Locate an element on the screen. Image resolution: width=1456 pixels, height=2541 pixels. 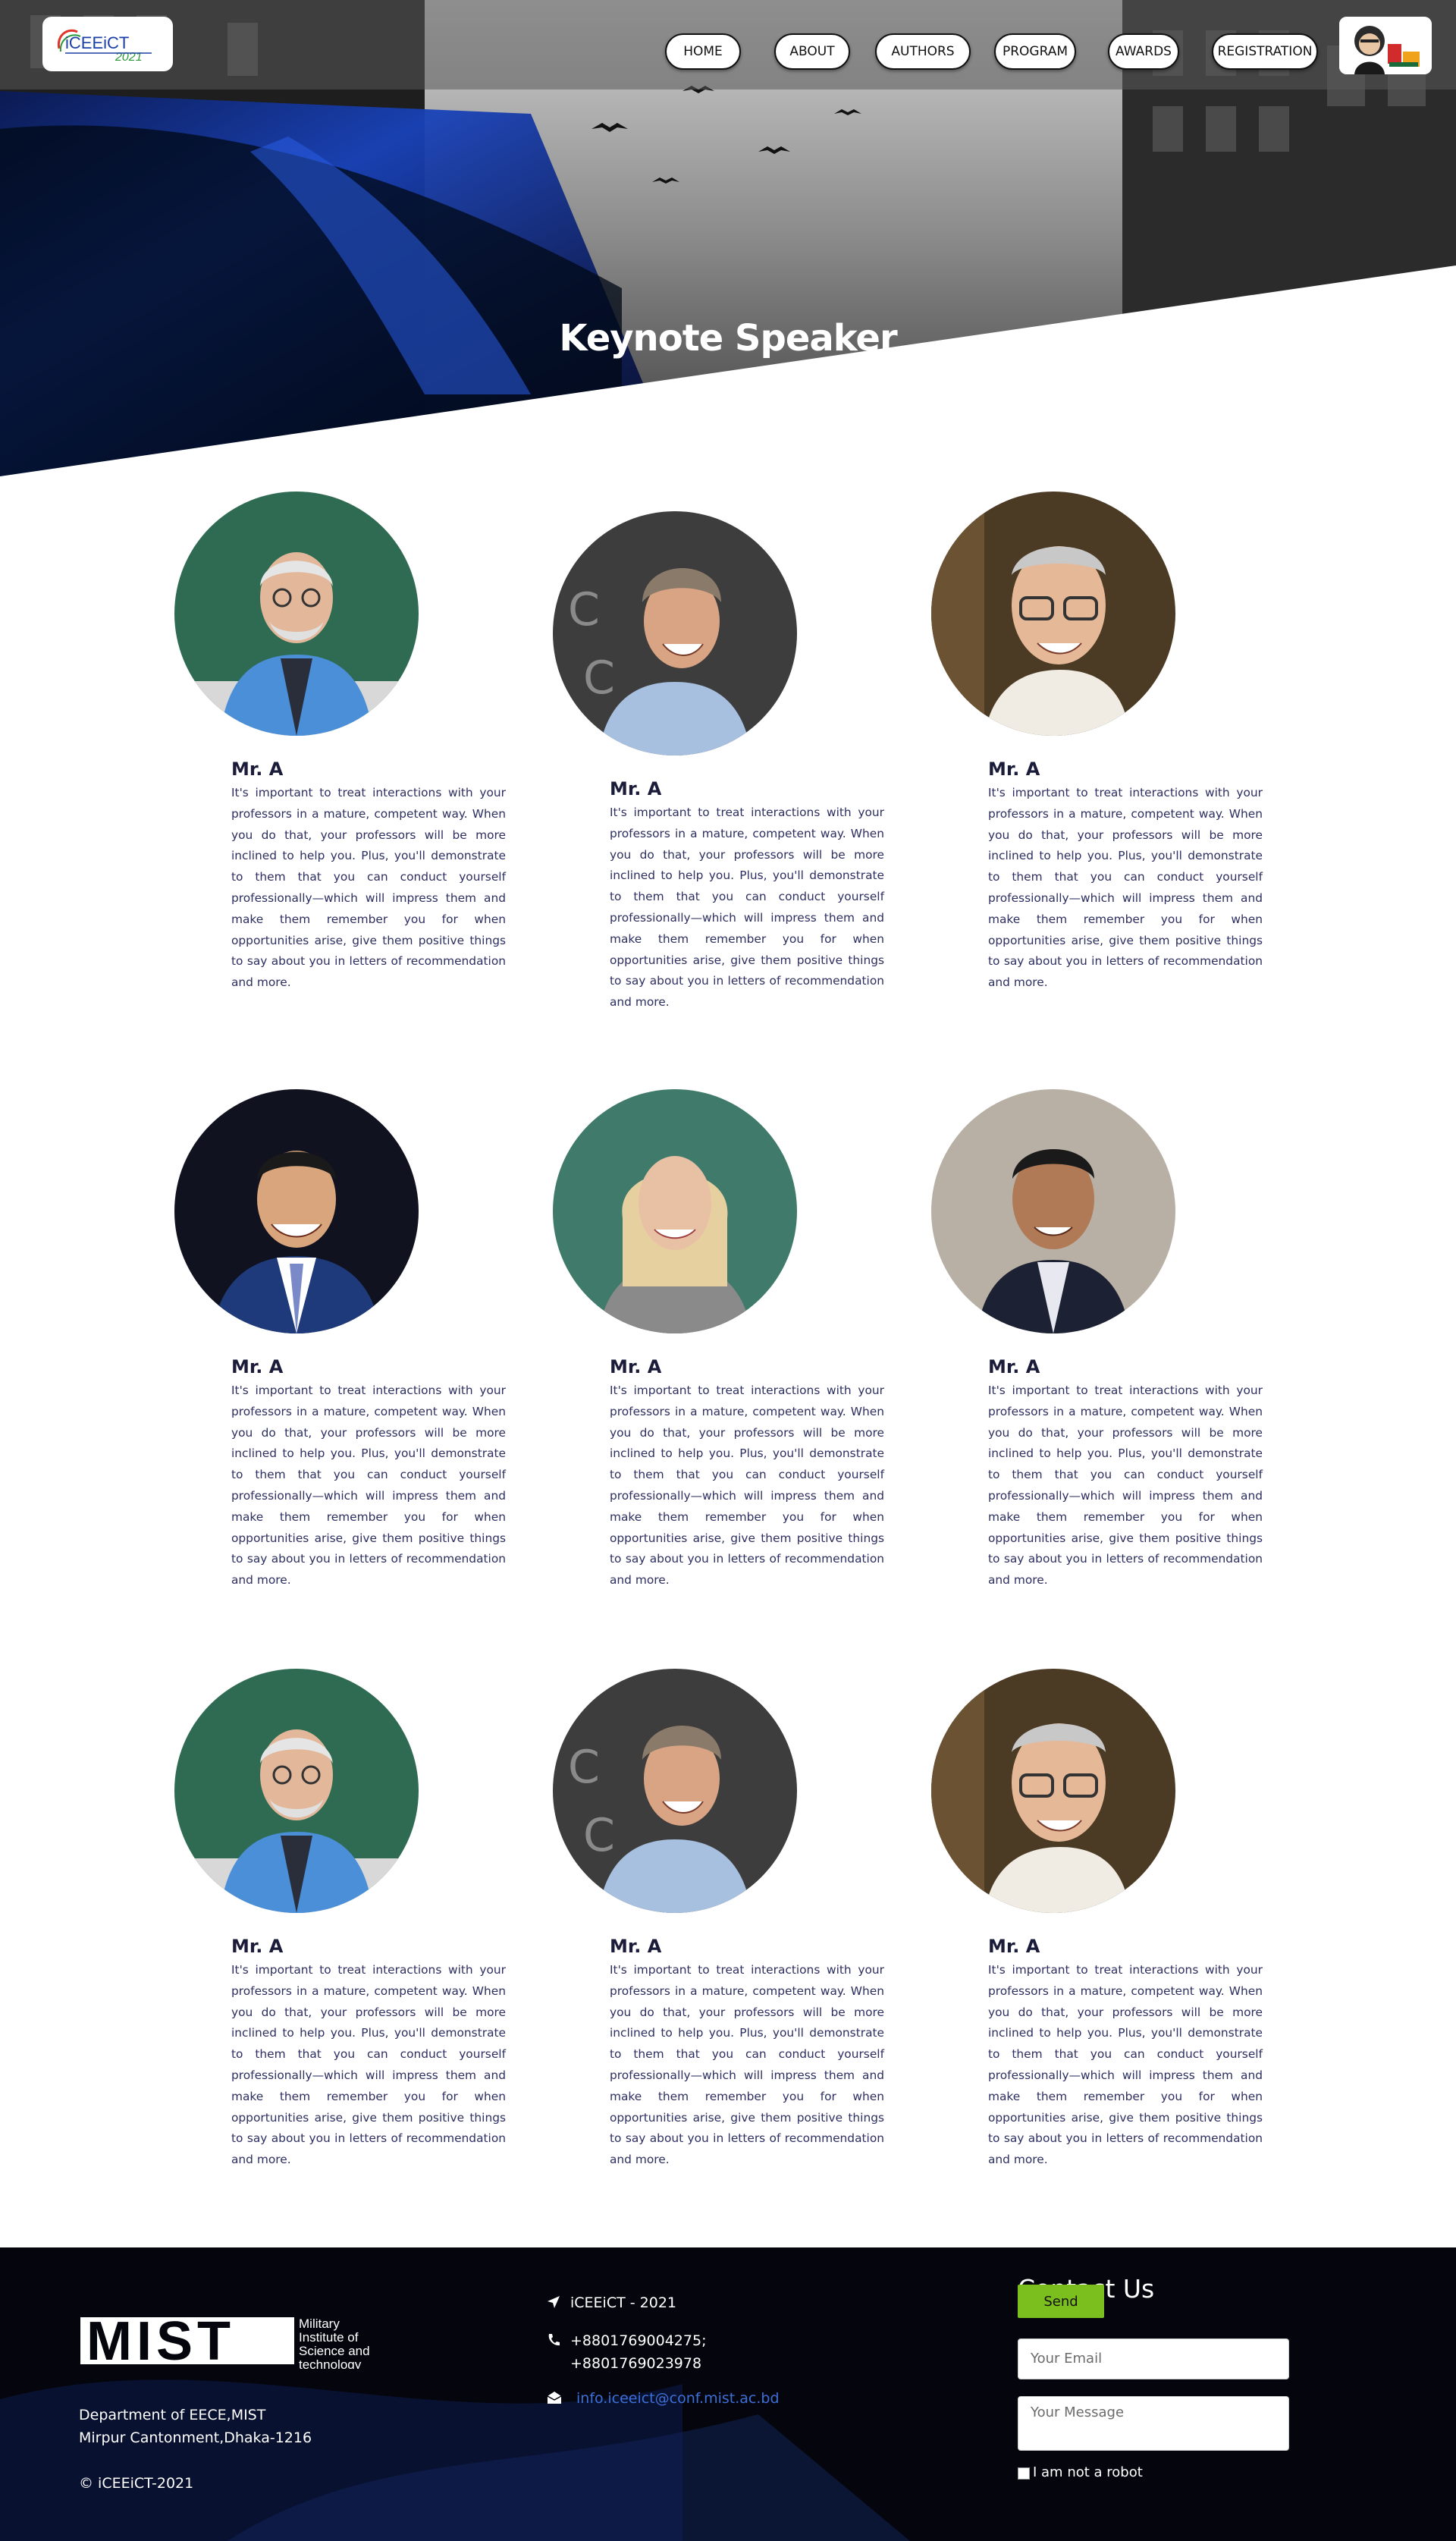
mist-tagline-1: Military is located at coordinates (319, 2324).